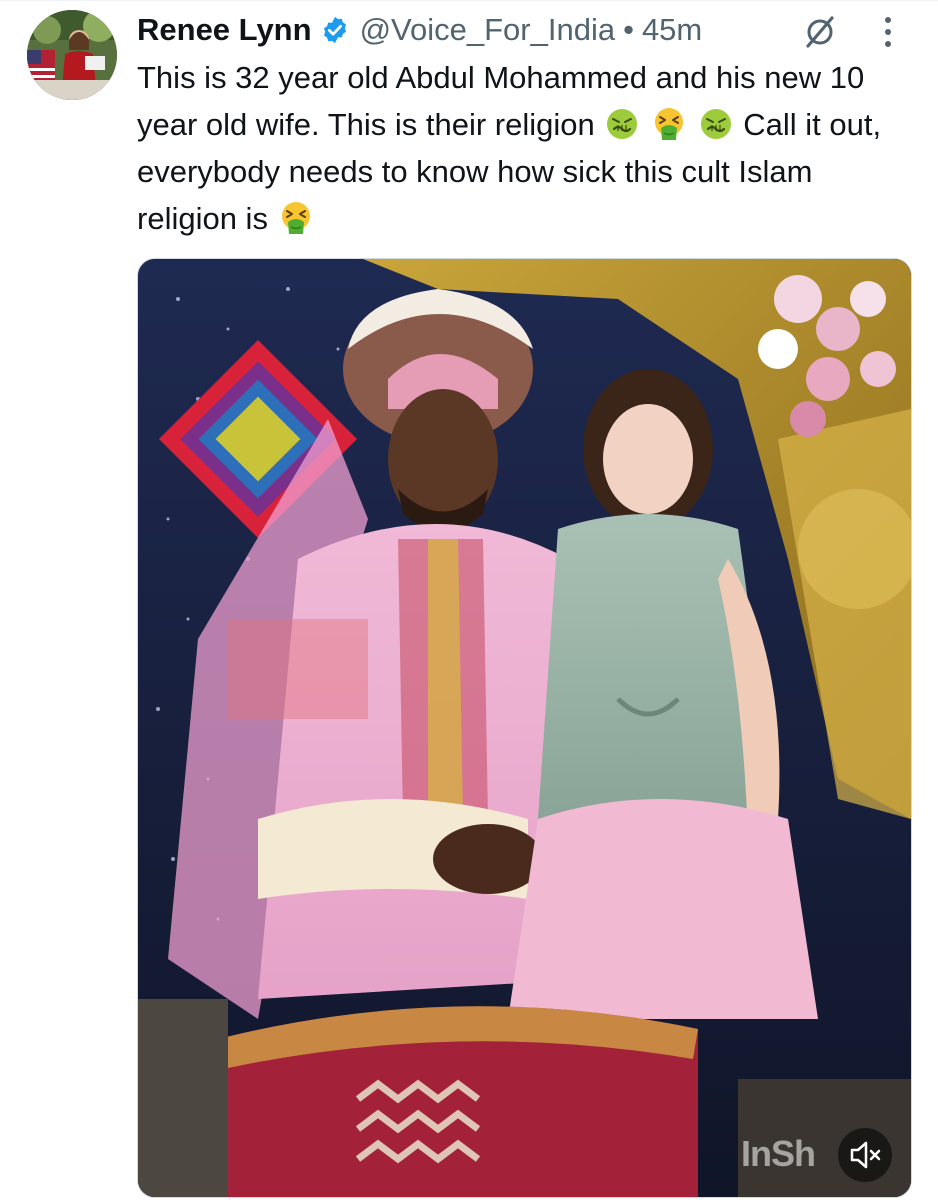 Image resolution: width=938 pixels, height=1200 pixels. Describe the element at coordinates (72, 55) in the screenshot. I see `author-avatar` at that location.